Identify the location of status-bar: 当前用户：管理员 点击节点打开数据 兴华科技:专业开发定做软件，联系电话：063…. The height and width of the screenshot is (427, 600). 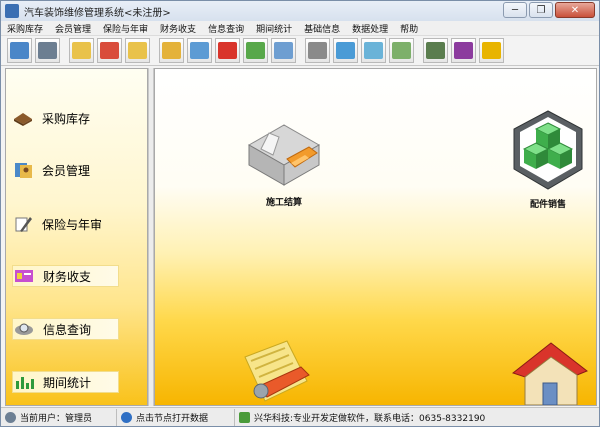
(300, 416).